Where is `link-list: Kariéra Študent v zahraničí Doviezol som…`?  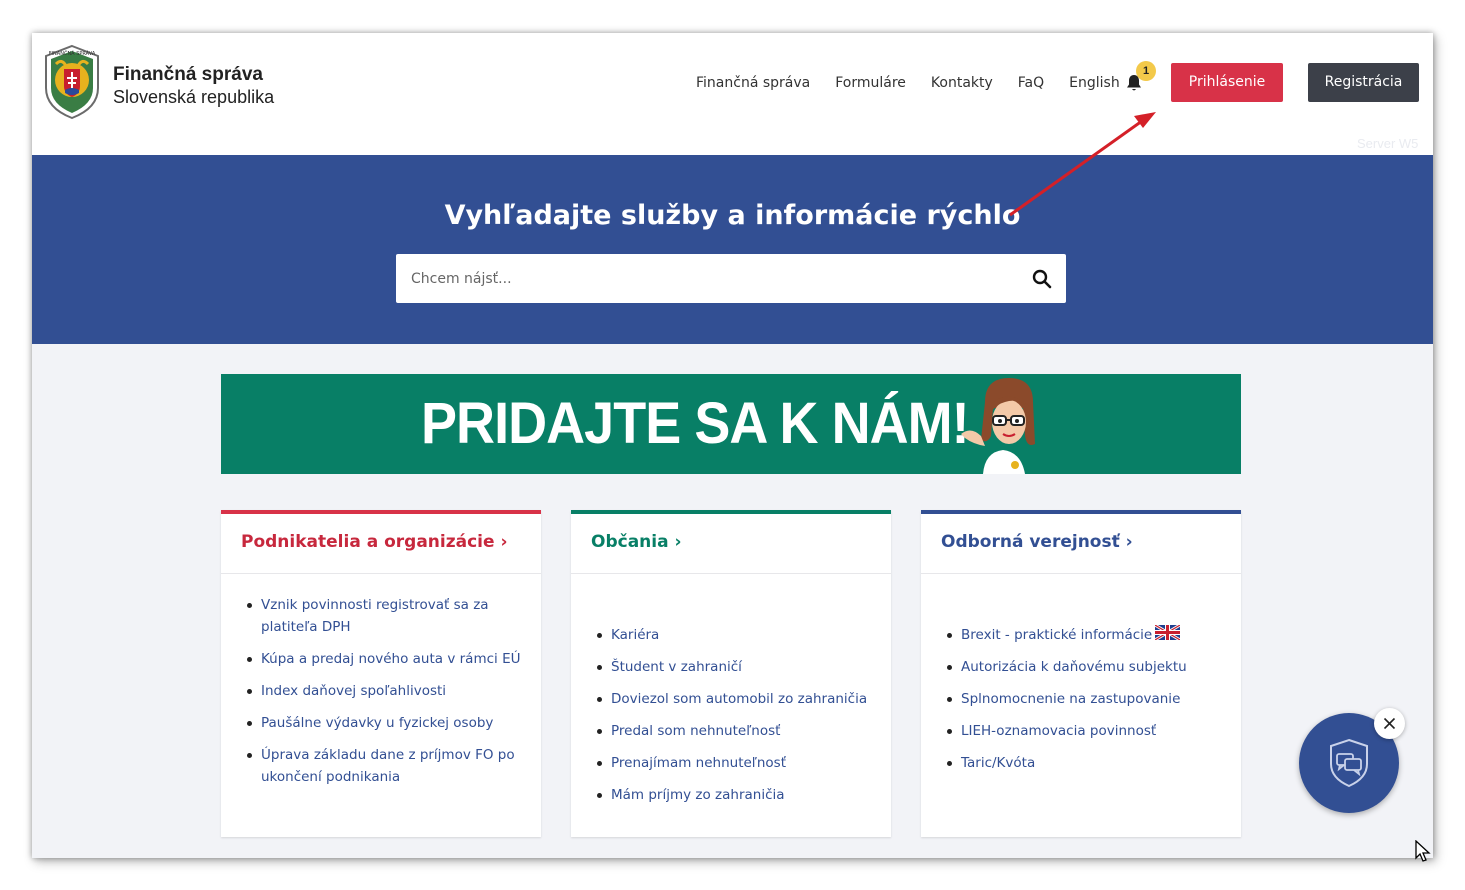
link-list: Kariéra Študent v zahraničí Doviezol som… is located at coordinates (731, 690).